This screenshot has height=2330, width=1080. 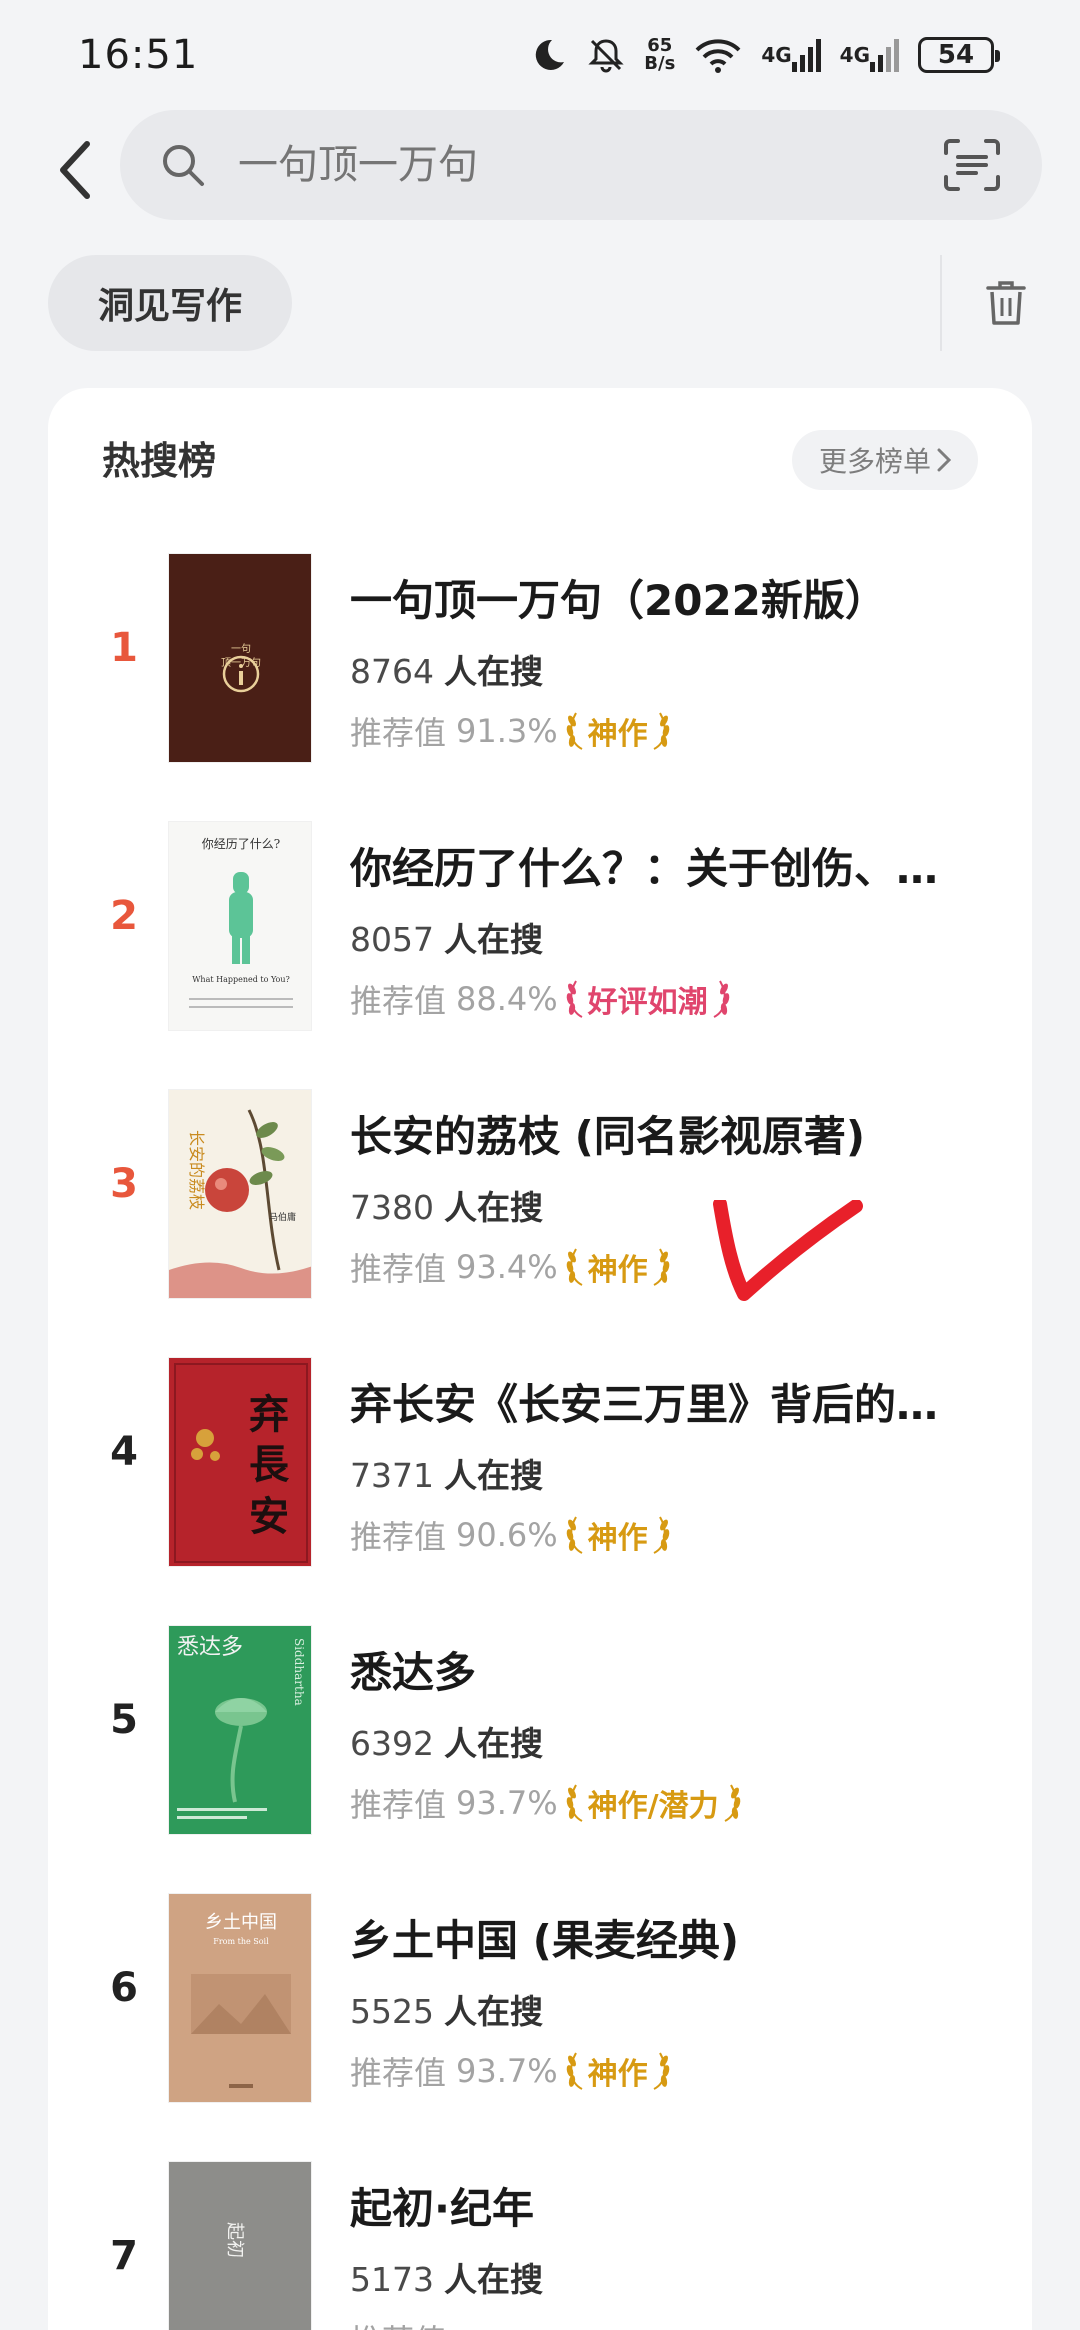 I want to click on book-title: 一句顶一万句（2022新版）, so click(x=618, y=600).